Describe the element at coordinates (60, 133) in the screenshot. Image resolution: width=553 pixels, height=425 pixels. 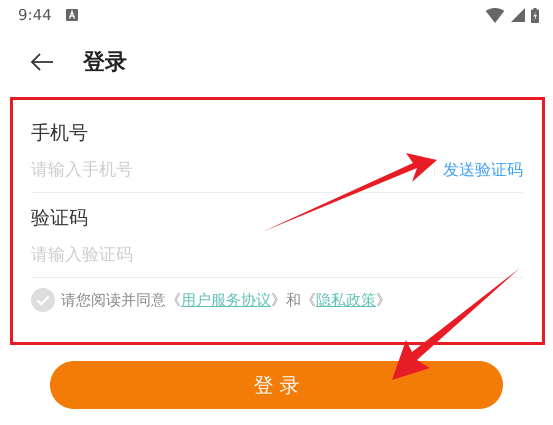
I see `field-label: 手机号` at that location.